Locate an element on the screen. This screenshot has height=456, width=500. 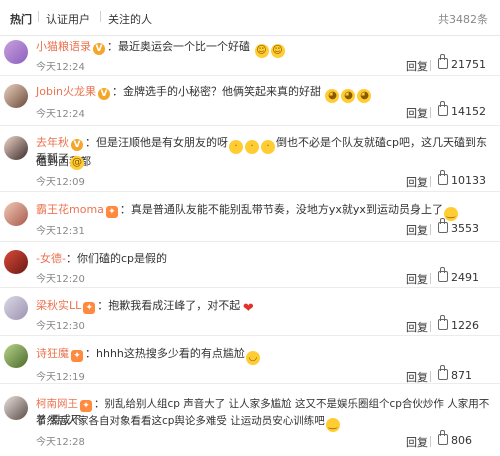
comment-text-cont: 了然后人家各自对象看看这cp舆论多难受 让运动员安心训练吧 is located at coordinates (180, 421).